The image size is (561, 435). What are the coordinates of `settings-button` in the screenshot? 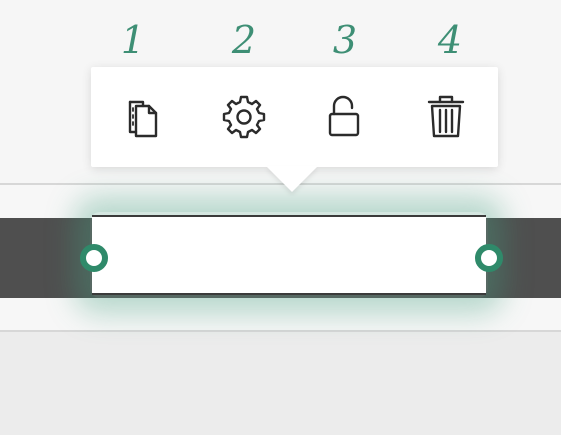 It's located at (244, 117).